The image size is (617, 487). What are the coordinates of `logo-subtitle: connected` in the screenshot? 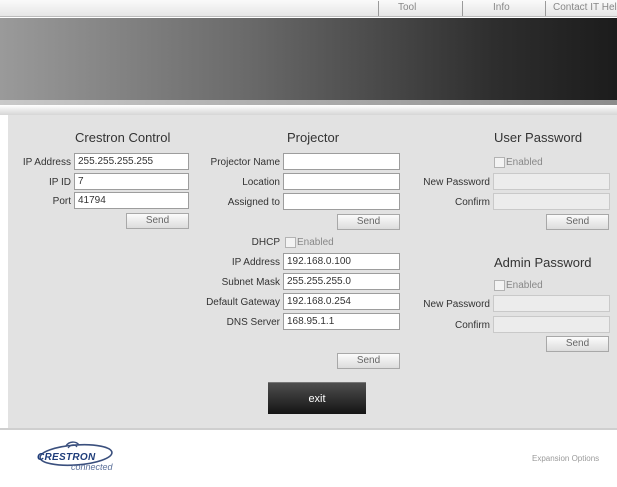 It's located at (92, 467).